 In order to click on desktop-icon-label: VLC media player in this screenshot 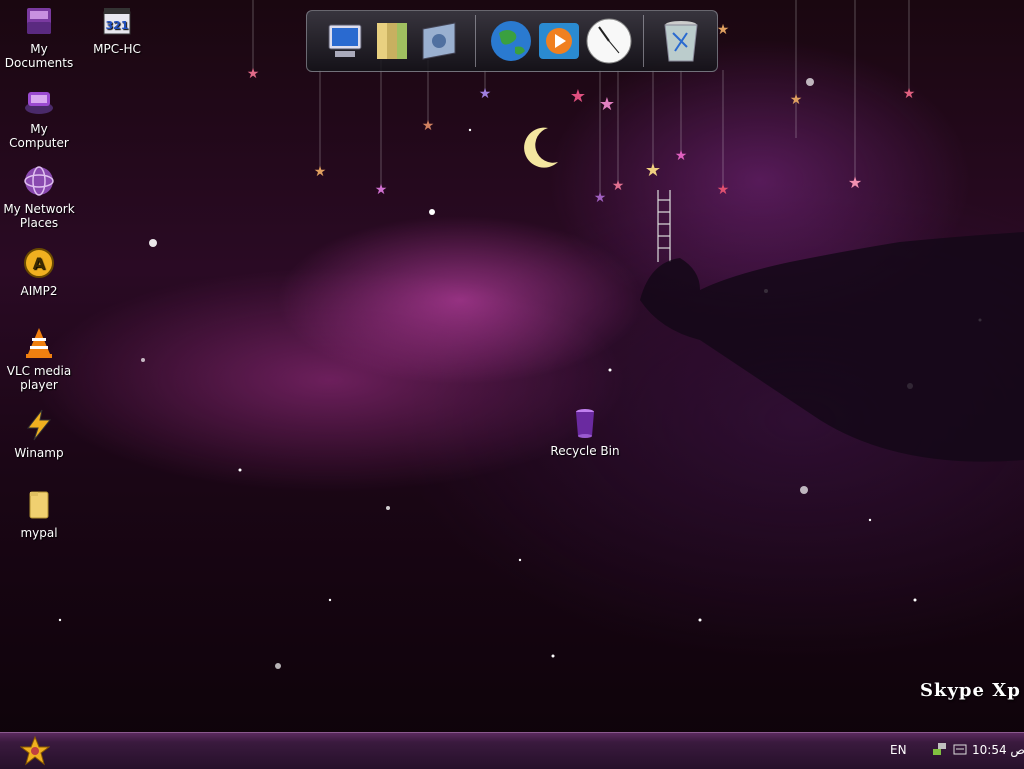, I will do `click(39, 378)`.